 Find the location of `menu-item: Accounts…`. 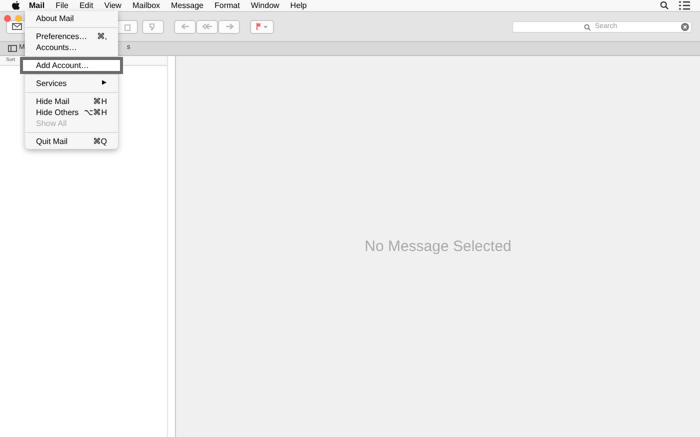

menu-item: Accounts… is located at coordinates (71, 47).